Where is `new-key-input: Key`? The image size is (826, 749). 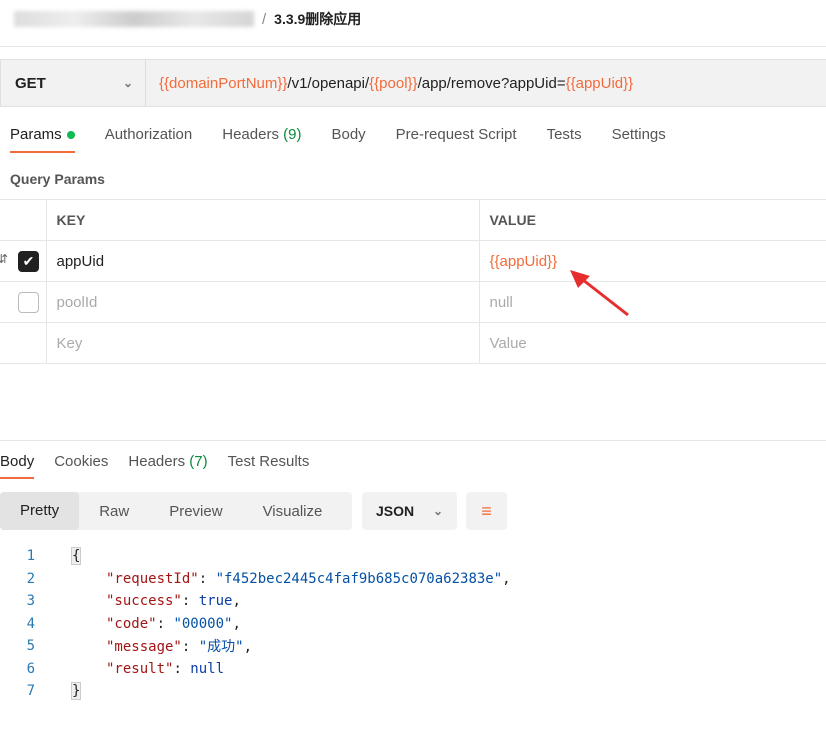 new-key-input: Key is located at coordinates (262, 343).